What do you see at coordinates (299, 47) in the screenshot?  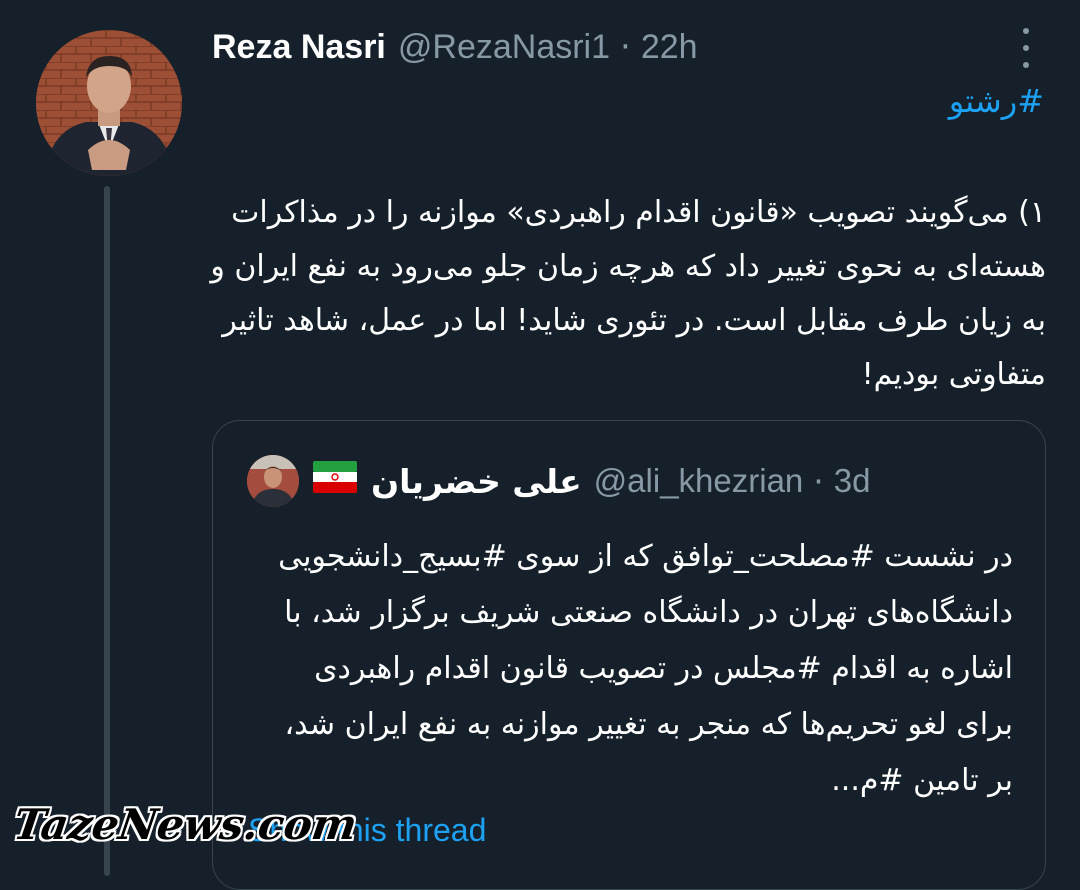 I see `author-name: Reza Nasri` at bounding box center [299, 47].